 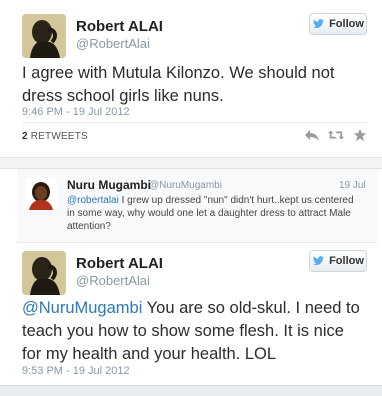 I want to click on bottom-edge, so click(x=191, y=390).